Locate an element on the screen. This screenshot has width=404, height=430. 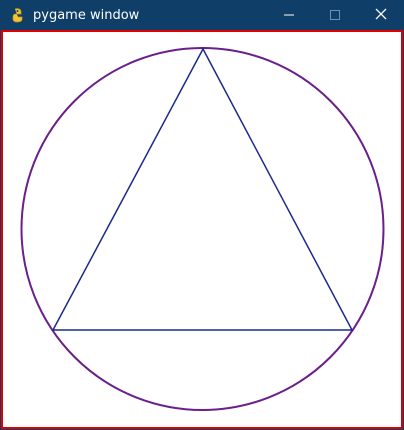
close-icon is located at coordinates (381, 15).